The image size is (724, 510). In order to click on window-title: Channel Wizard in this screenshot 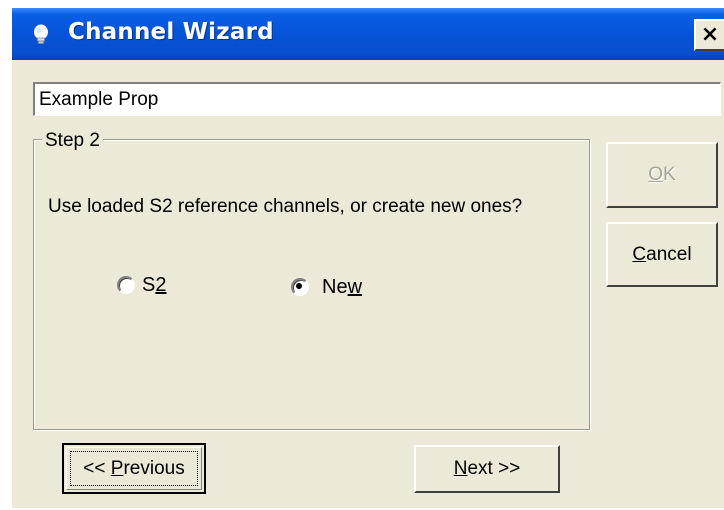, I will do `click(171, 32)`.